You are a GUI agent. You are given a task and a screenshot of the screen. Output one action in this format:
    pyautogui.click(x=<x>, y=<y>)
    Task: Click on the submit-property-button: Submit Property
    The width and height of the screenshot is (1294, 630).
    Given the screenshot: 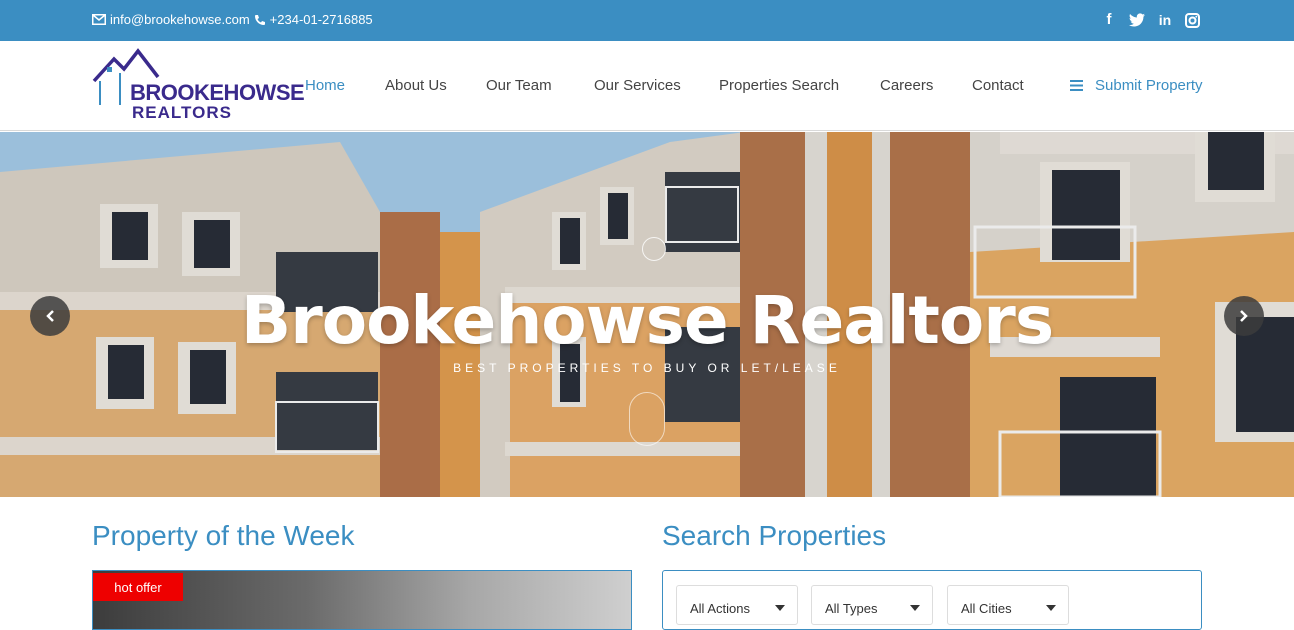 What is the action you would take?
    pyautogui.click(x=1136, y=85)
    